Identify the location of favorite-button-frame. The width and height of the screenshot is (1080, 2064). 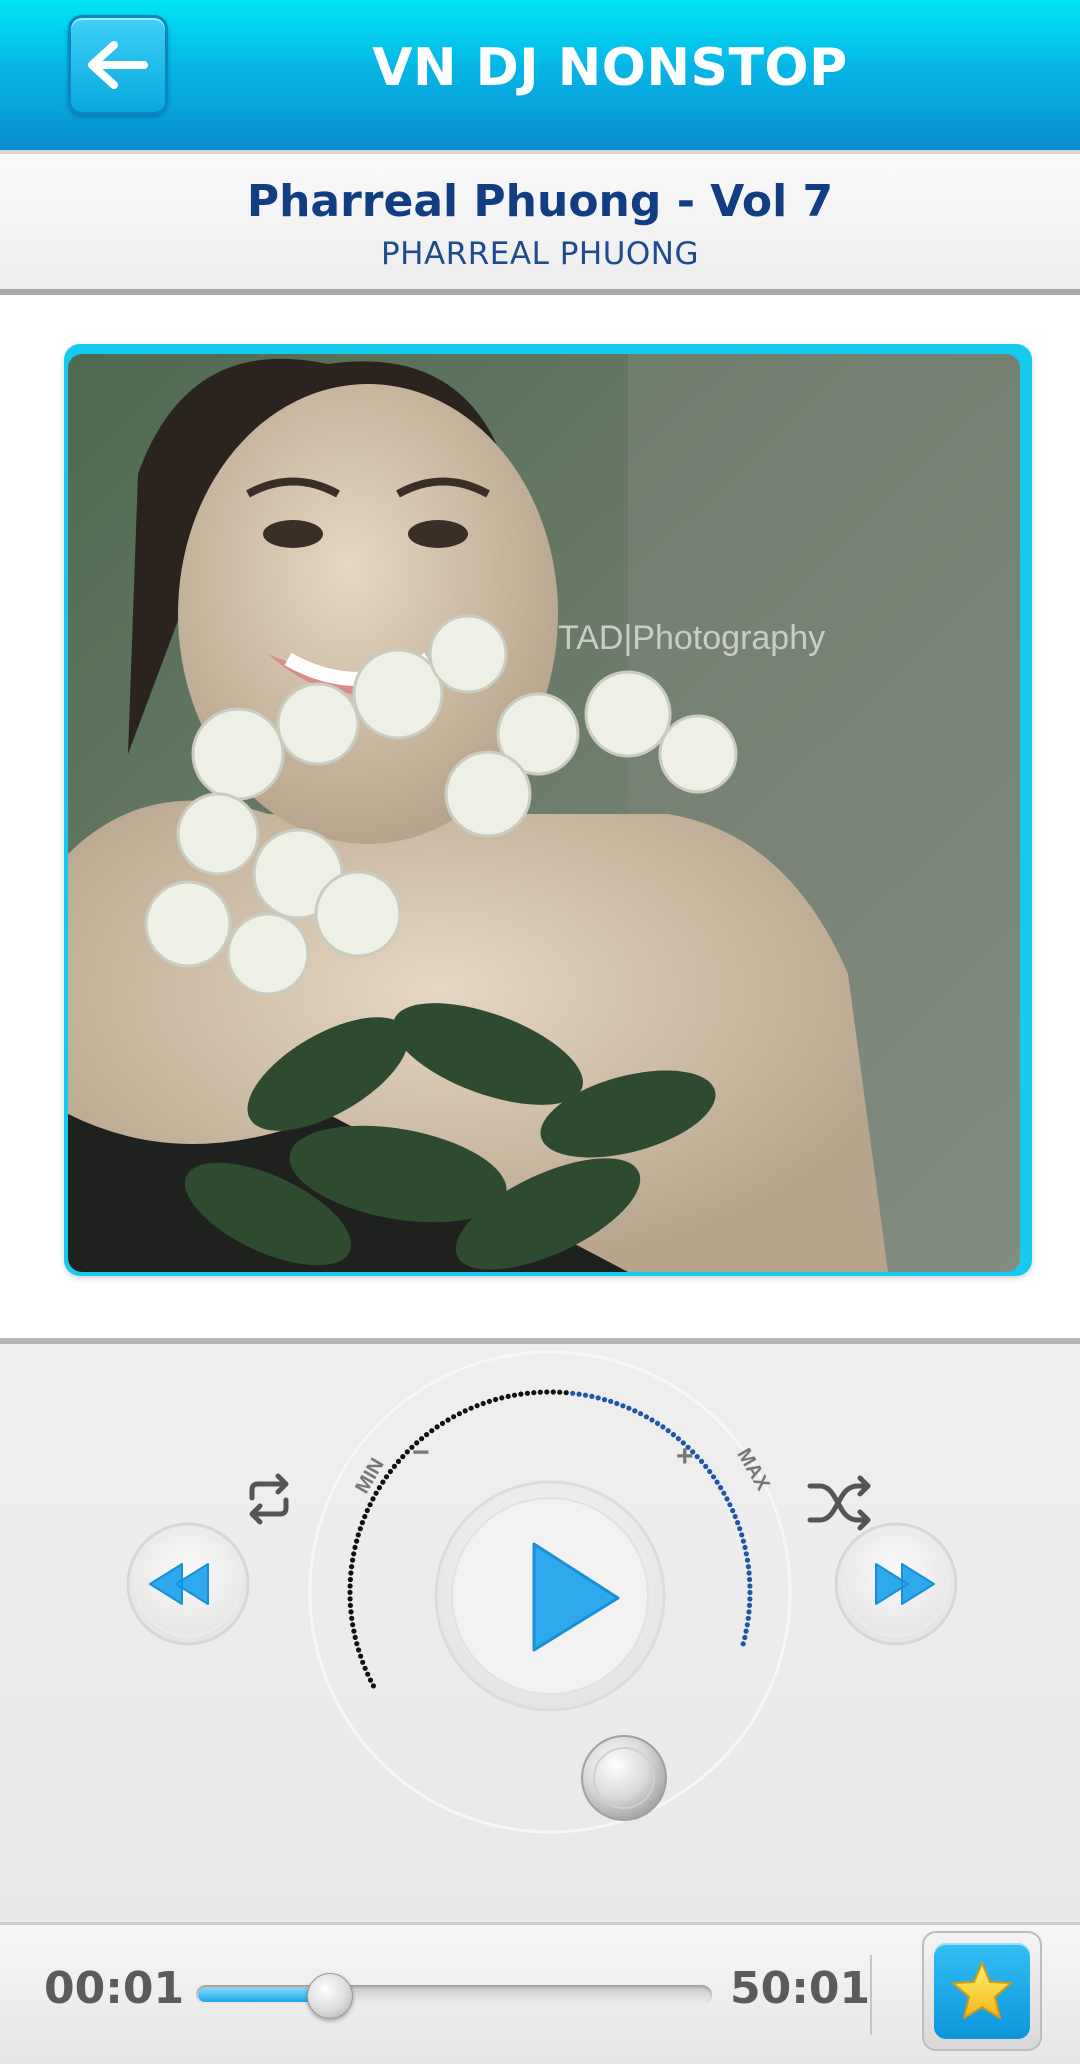
(982, 1991).